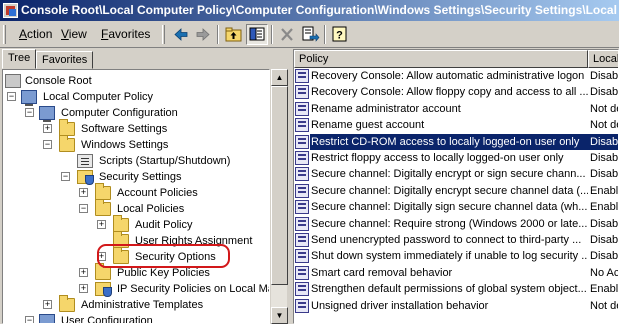 Image resolution: width=619 pixels, height=324 pixels. I want to click on toolbar-grip, so click(163, 34).